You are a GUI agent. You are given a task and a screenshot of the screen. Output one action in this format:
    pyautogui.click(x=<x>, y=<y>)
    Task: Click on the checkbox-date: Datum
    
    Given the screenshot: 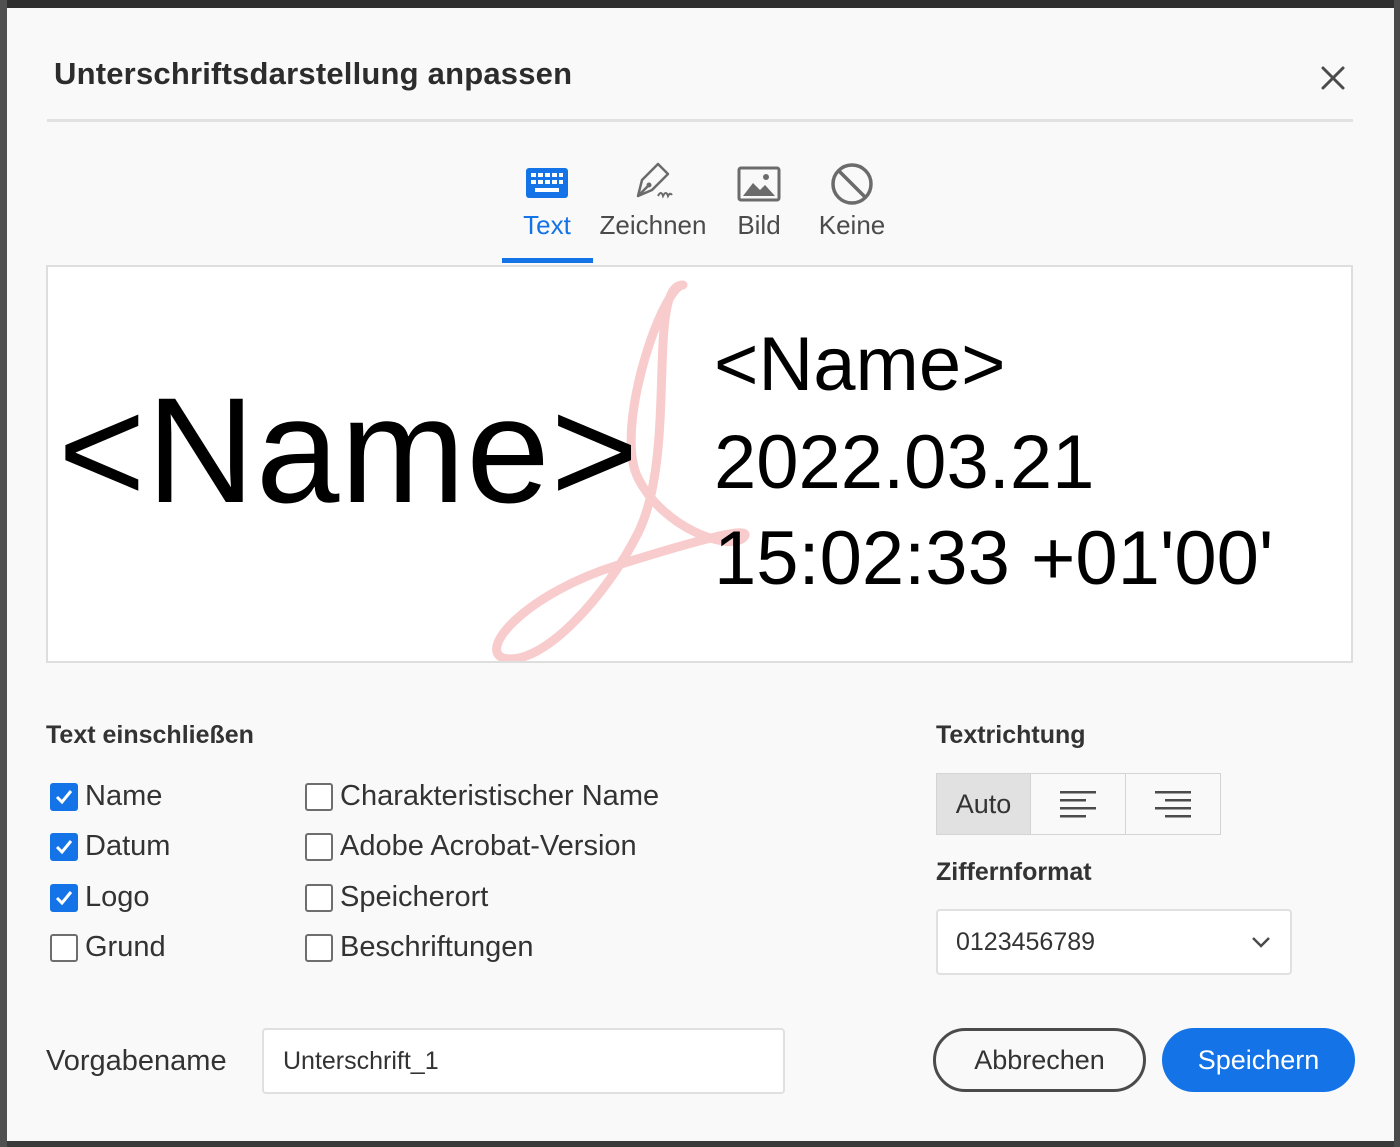 What is the action you would take?
    pyautogui.click(x=110, y=846)
    